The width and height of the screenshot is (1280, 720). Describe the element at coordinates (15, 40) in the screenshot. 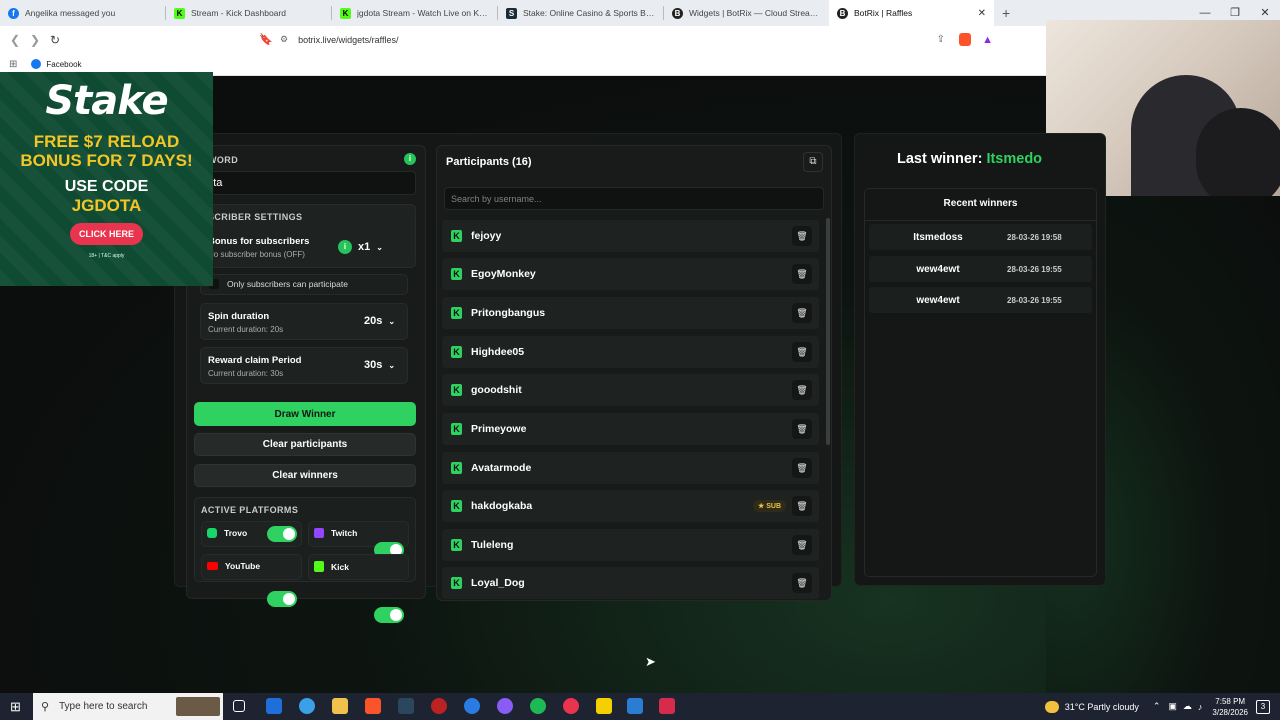

I see `back-icon: ❮` at that location.